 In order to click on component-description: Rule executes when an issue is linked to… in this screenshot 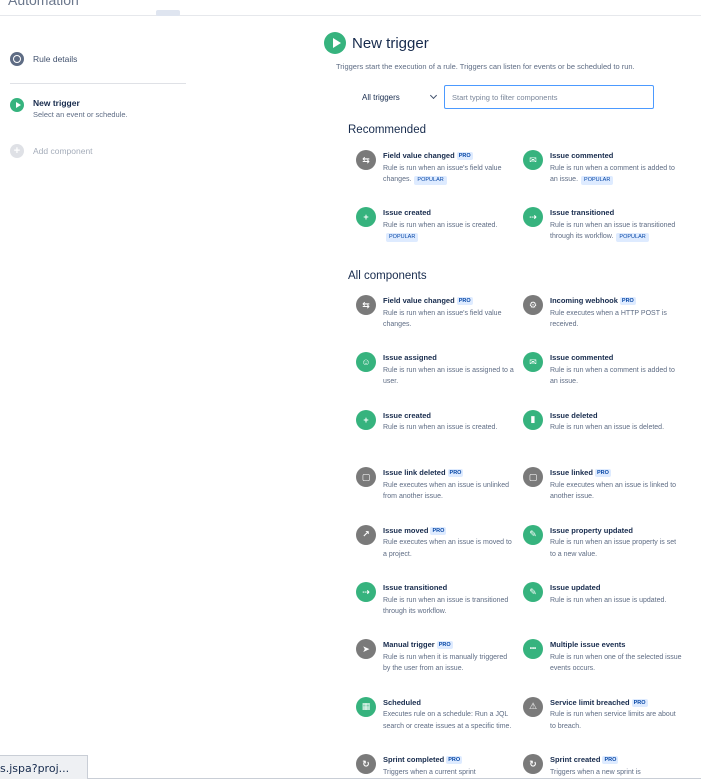, I will do `click(613, 491)`.